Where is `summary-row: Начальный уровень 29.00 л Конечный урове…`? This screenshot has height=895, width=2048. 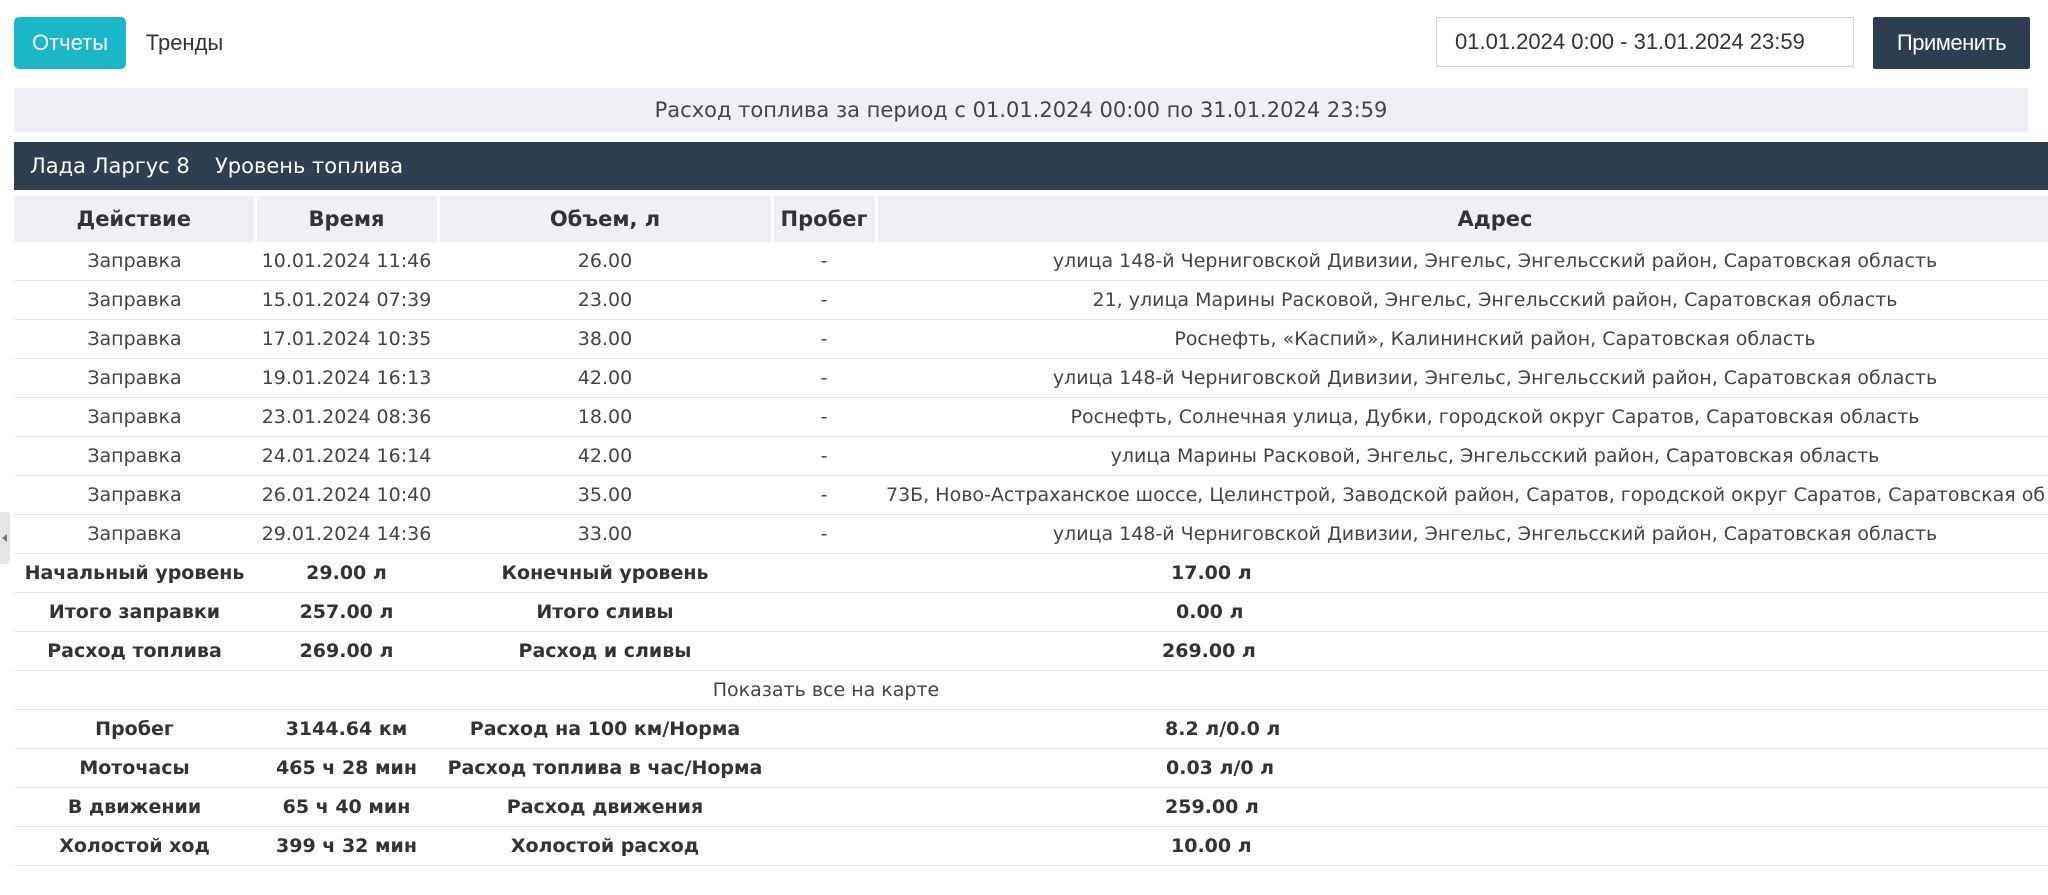 summary-row: Начальный уровень 29.00 л Конечный урове… is located at coordinates (1031, 573).